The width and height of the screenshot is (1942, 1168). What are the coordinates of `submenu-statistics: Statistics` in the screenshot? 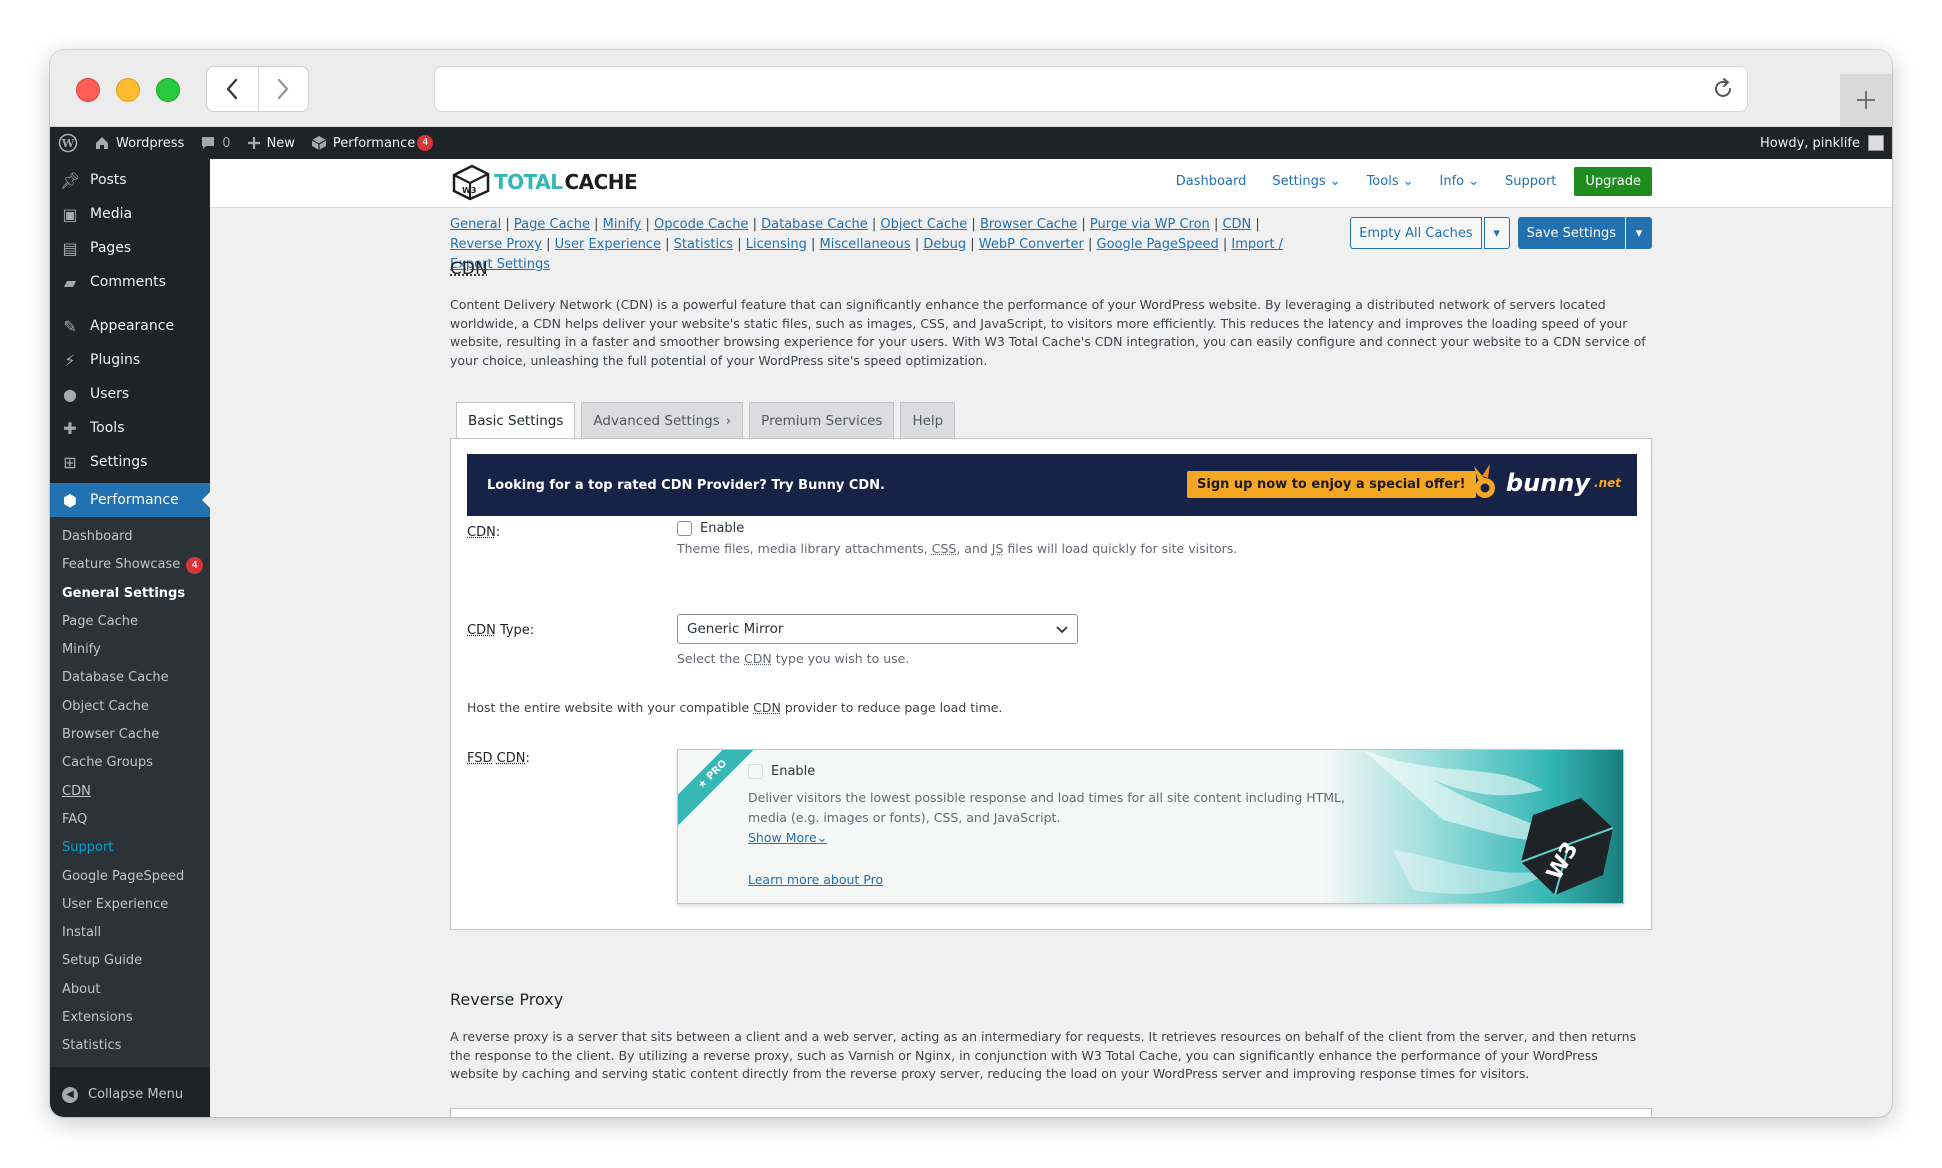 It's located at (130, 1046).